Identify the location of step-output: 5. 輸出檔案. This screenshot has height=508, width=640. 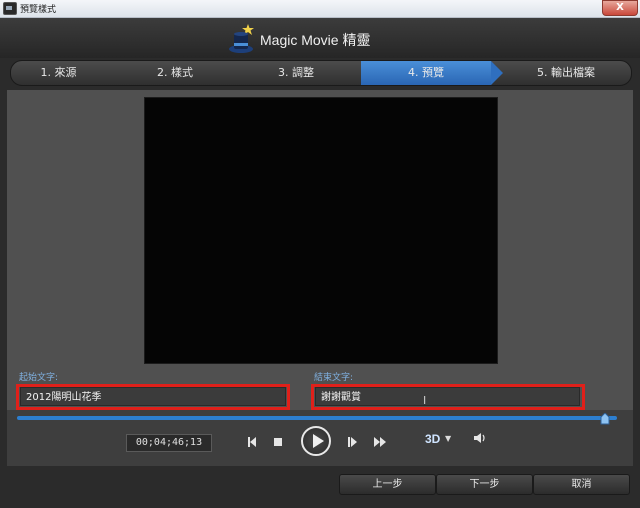
(566, 73).